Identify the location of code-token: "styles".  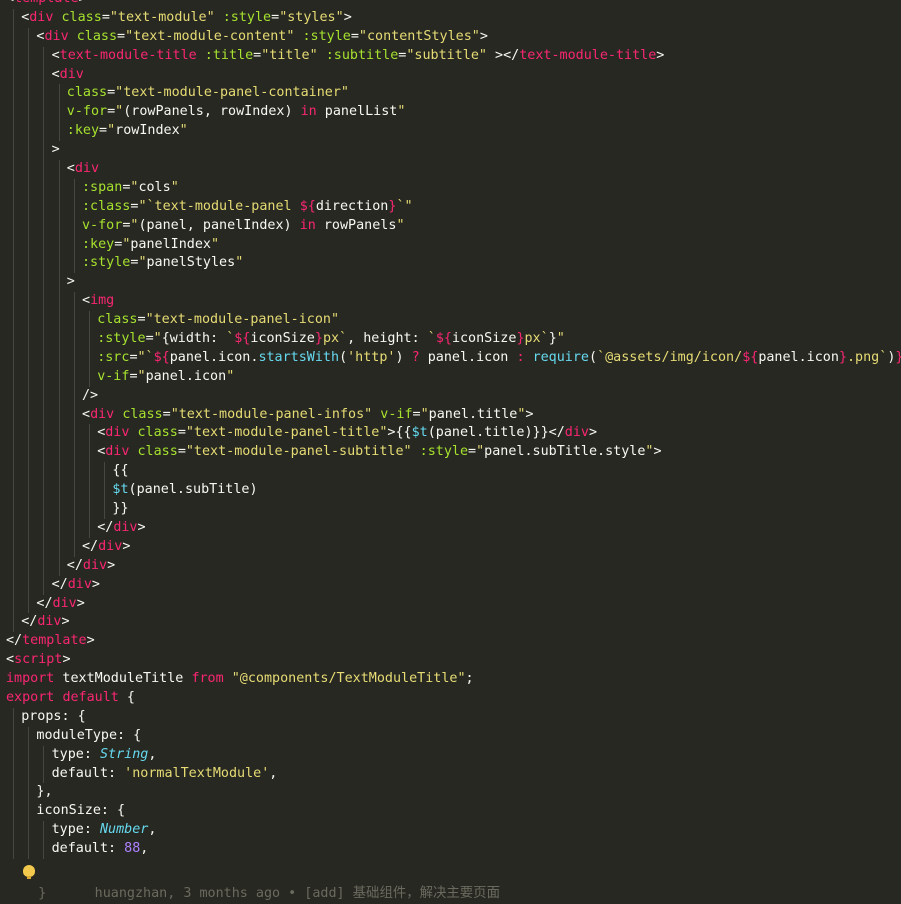
(311, 17).